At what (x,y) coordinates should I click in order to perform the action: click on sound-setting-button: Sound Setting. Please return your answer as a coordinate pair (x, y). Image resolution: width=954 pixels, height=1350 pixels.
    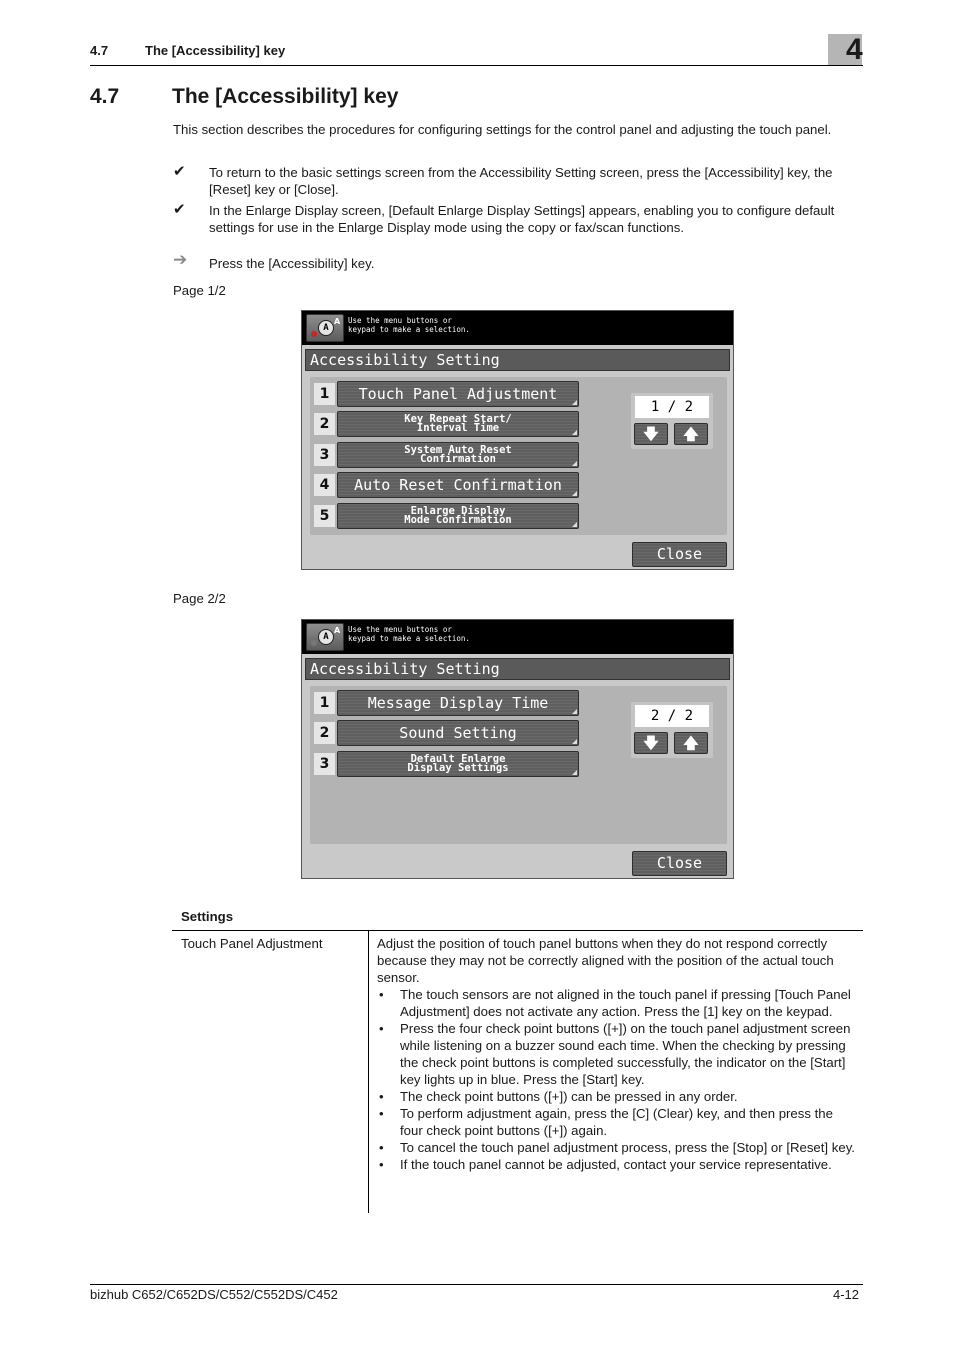
    Looking at the image, I should click on (458, 733).